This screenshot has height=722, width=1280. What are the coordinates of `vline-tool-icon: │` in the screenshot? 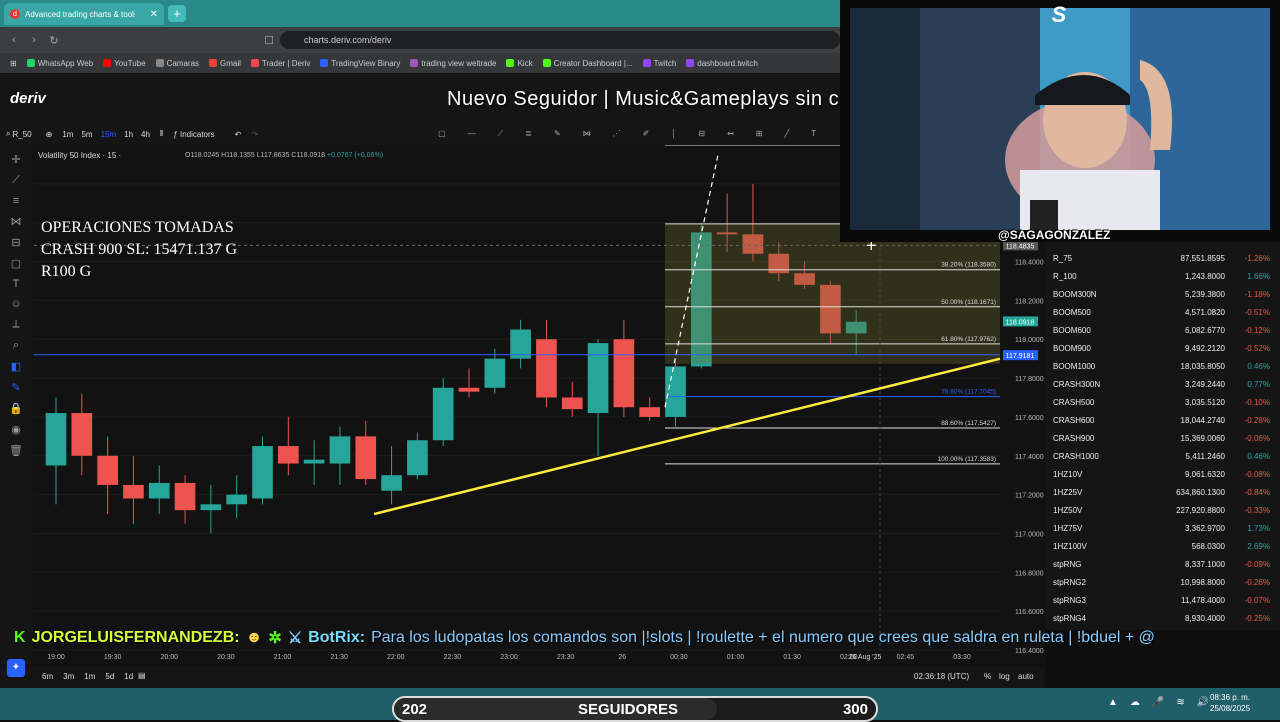 It's located at (673, 134).